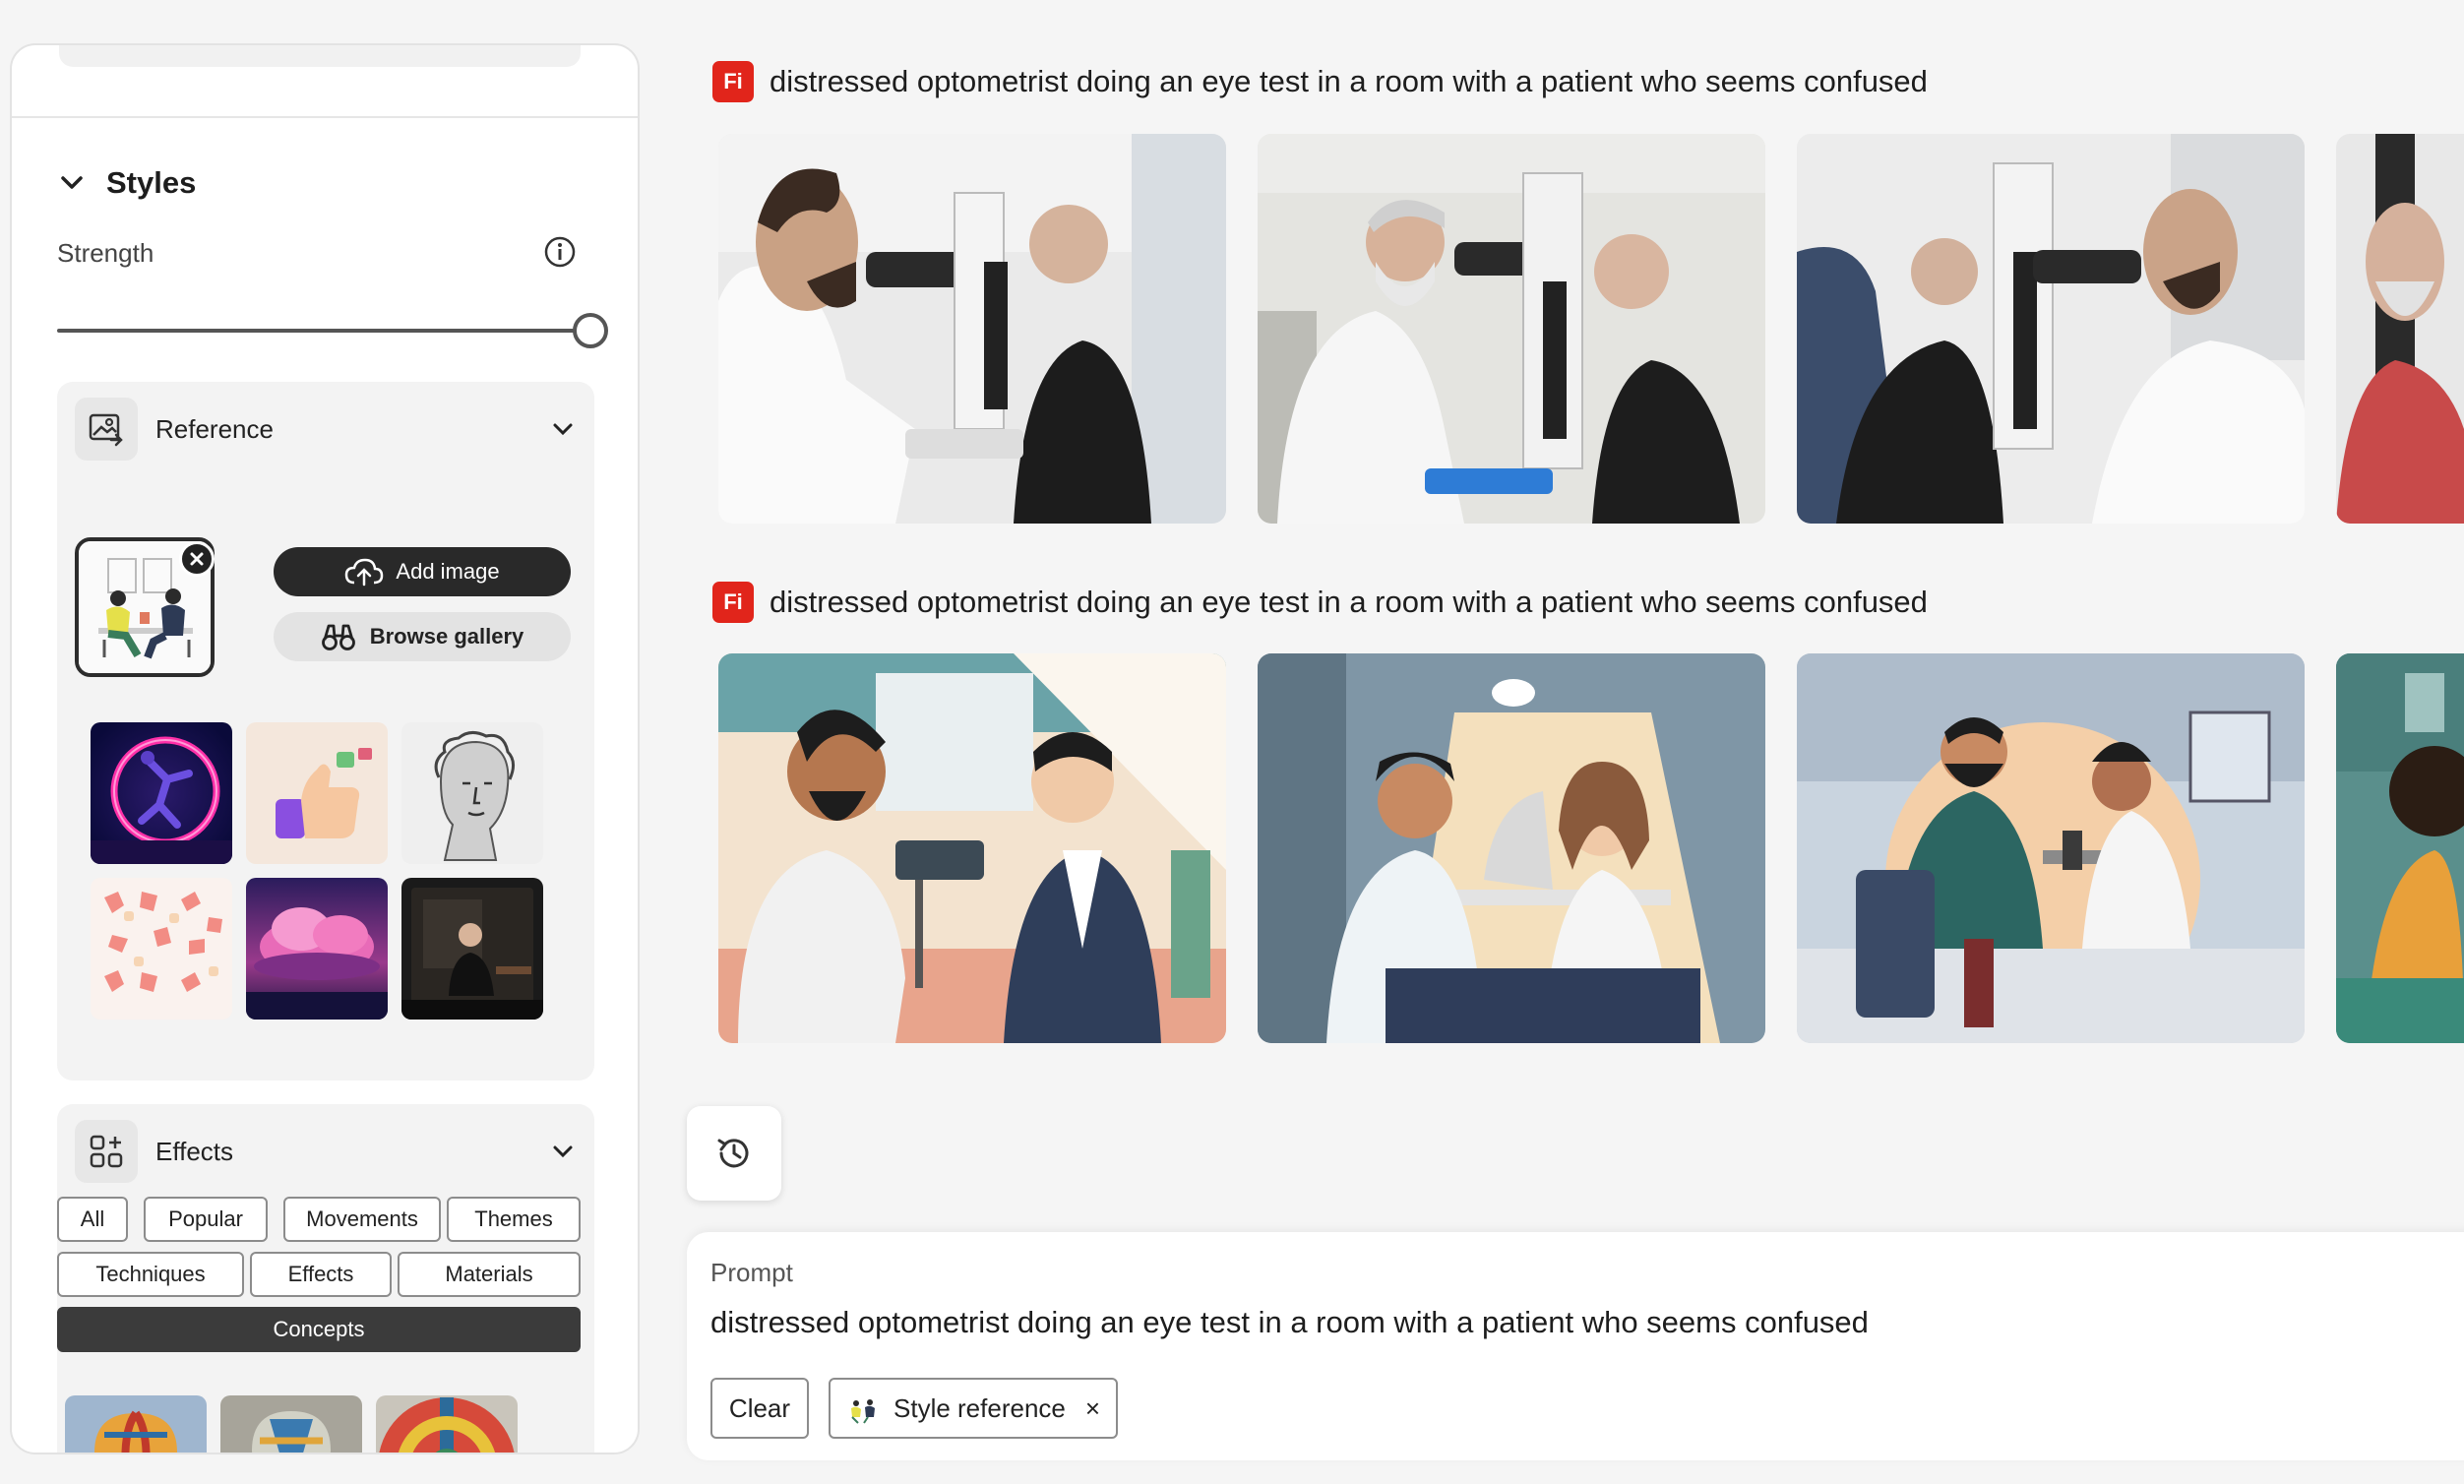 This screenshot has height=1484, width=2464. I want to click on reference-section: Reference Add image Browse gallery, so click(325, 732).